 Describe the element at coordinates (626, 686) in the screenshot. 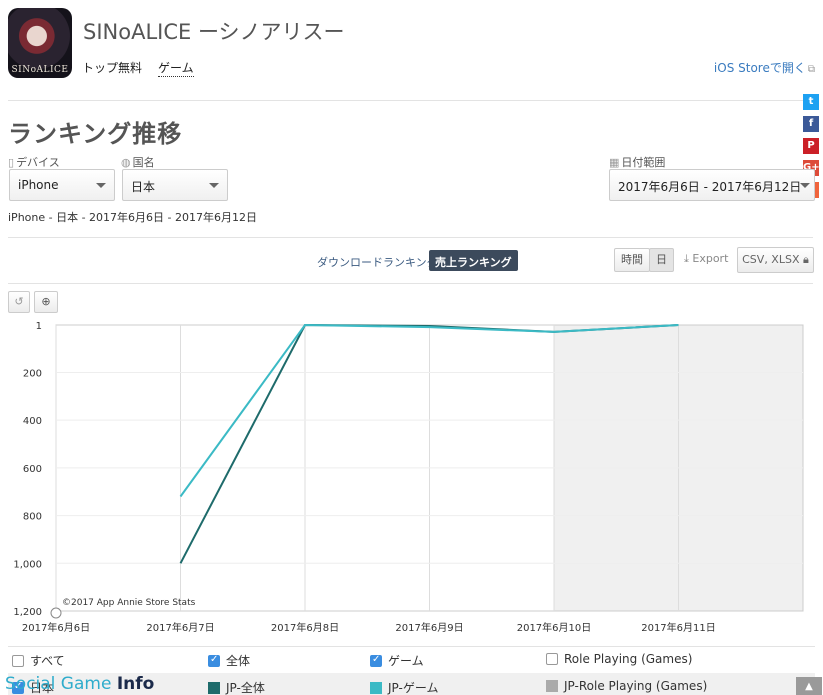

I see `legend-series-rpg: JP-Role Playing (Games)` at that location.